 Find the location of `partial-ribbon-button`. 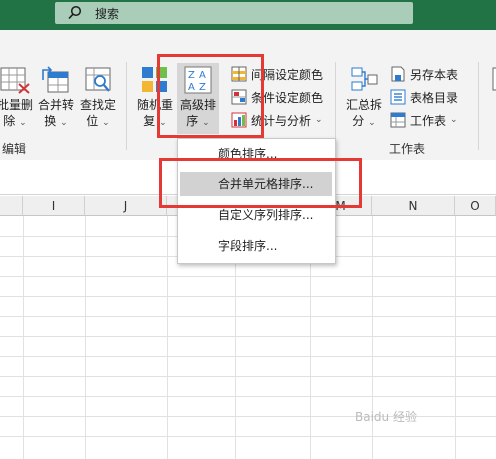

partial-ribbon-button is located at coordinates (491, 81).